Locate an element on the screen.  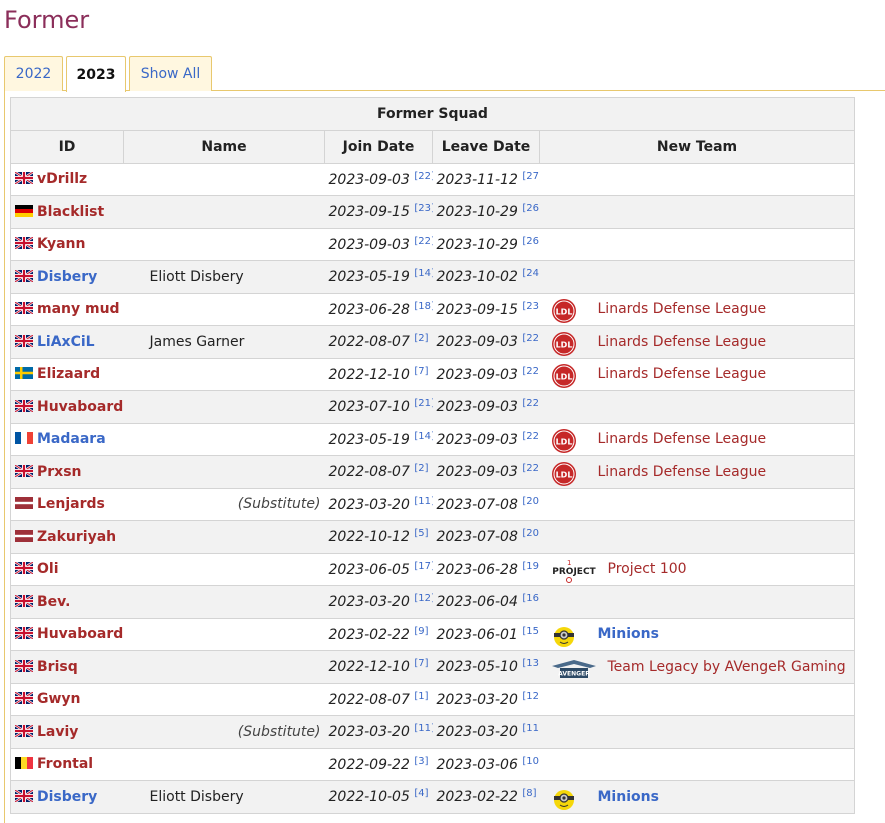
leave-date-value: 2023-06-04 is located at coordinates (477, 602).